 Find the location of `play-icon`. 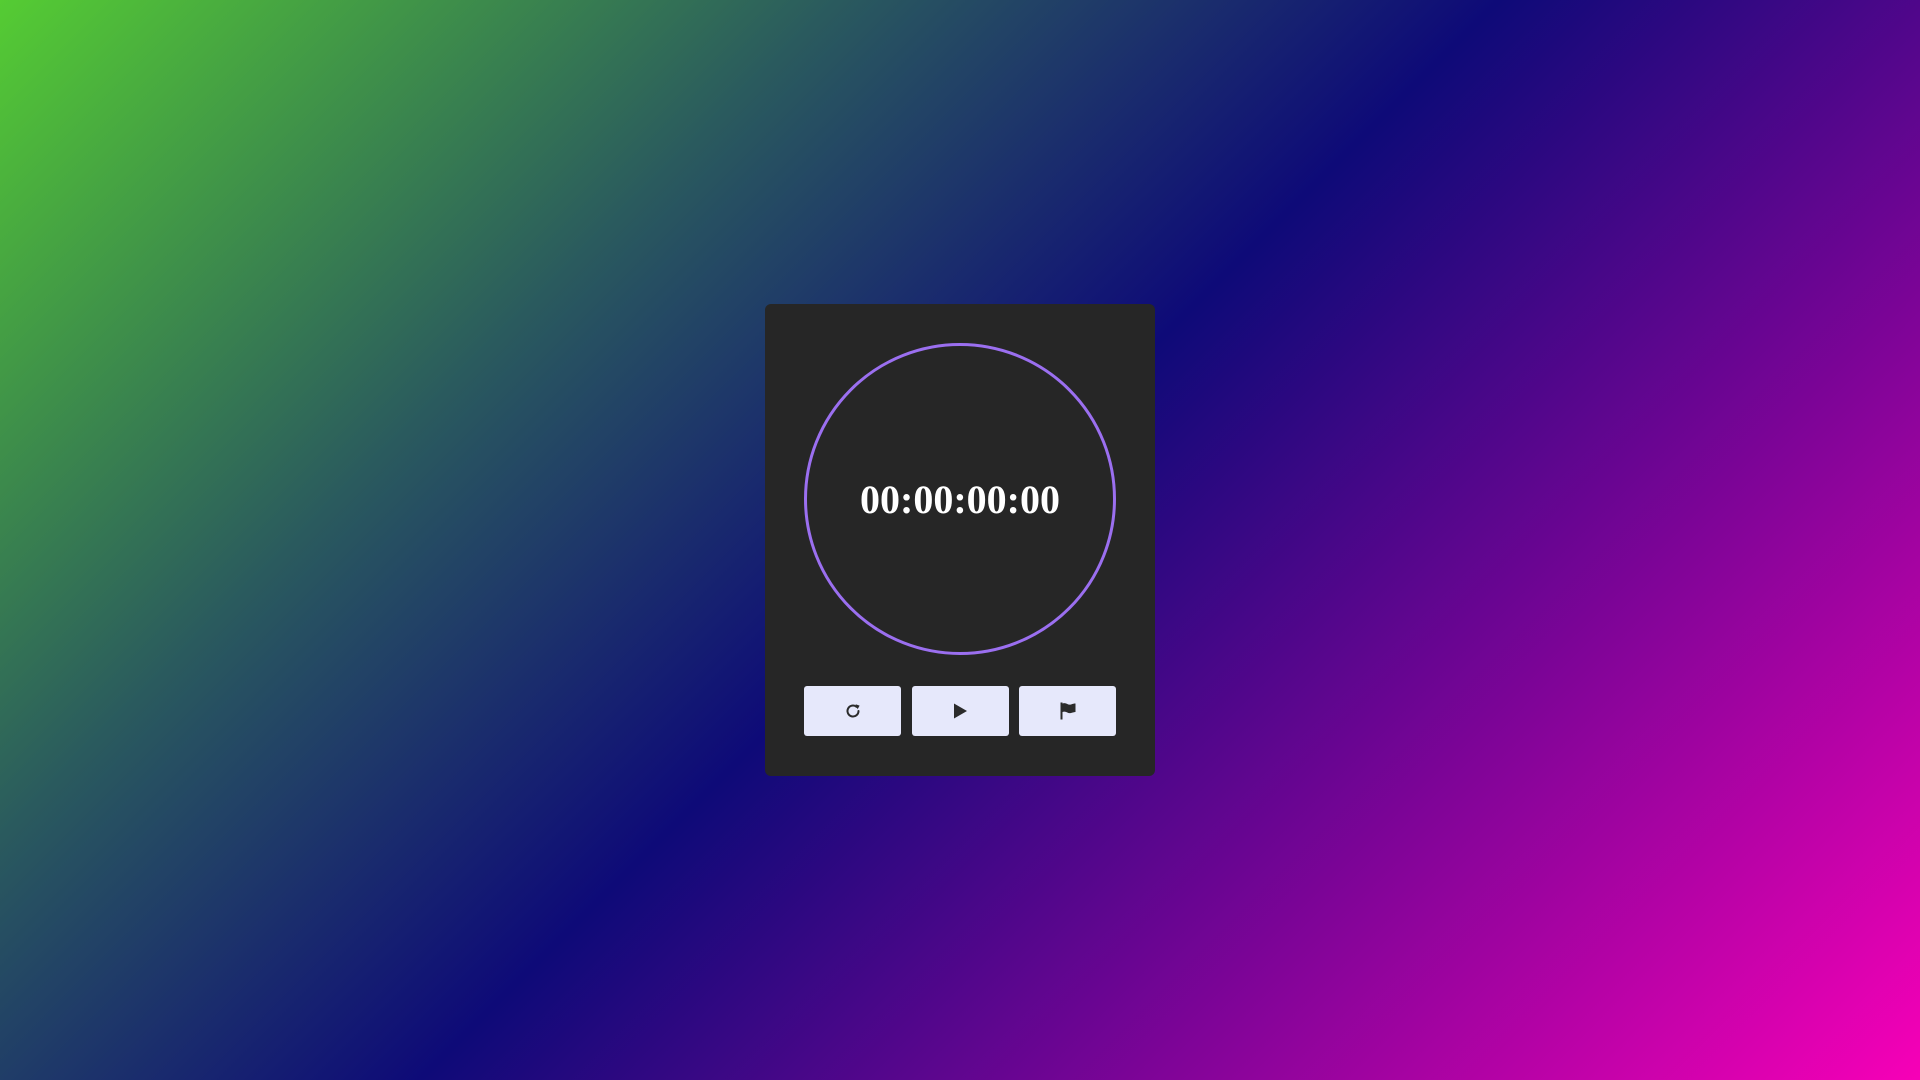

play-icon is located at coordinates (960, 711).